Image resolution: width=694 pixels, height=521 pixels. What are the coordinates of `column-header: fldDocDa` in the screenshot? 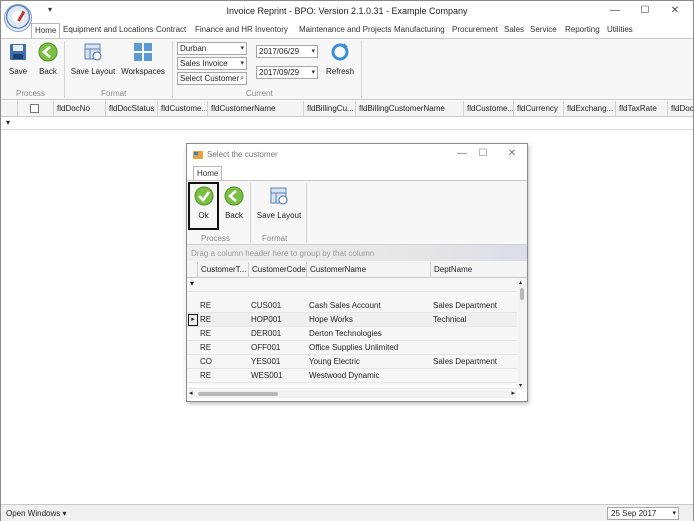 It's located at (680, 109).